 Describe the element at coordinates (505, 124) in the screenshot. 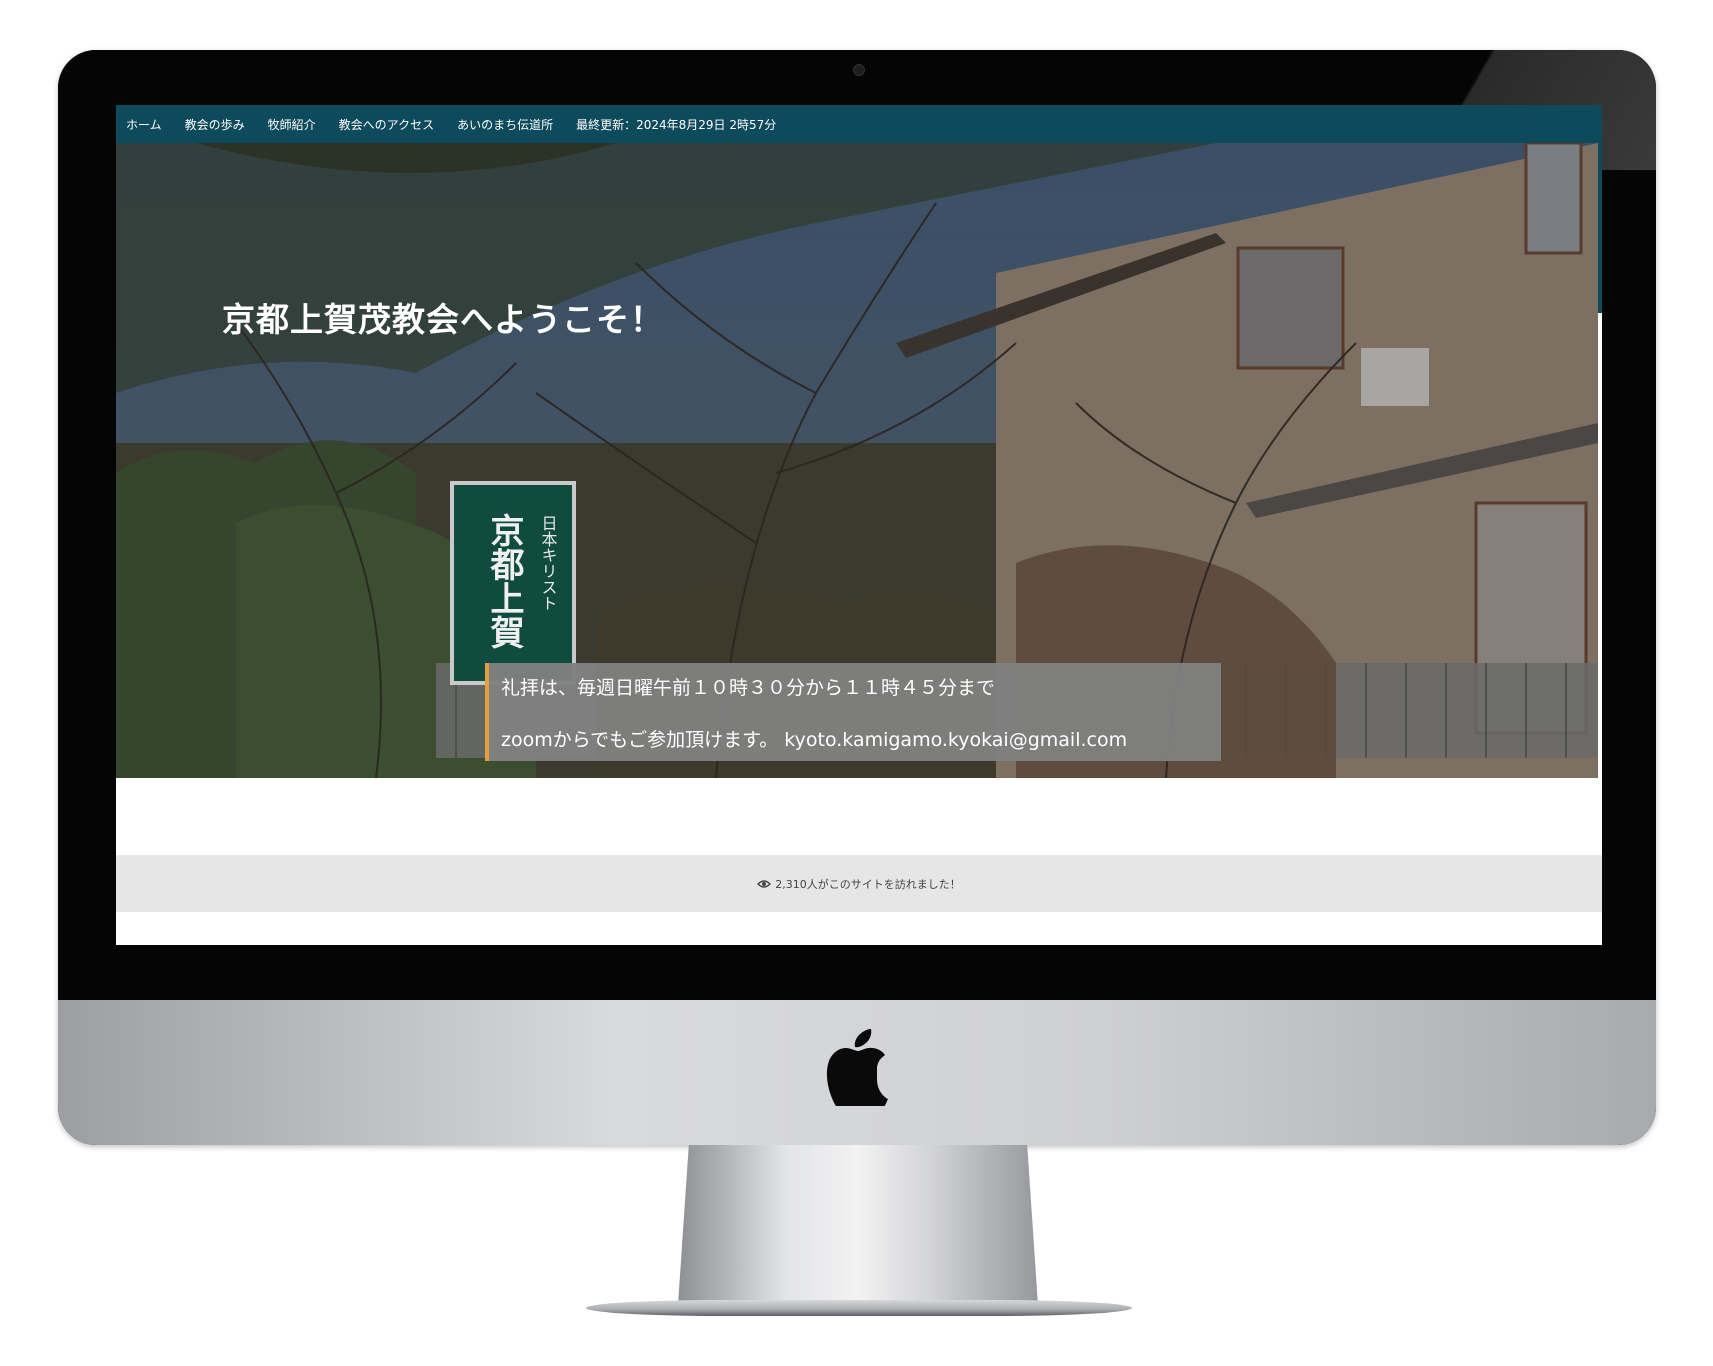

I see `nav-item-ainomachi: あいのまち伝道所` at that location.